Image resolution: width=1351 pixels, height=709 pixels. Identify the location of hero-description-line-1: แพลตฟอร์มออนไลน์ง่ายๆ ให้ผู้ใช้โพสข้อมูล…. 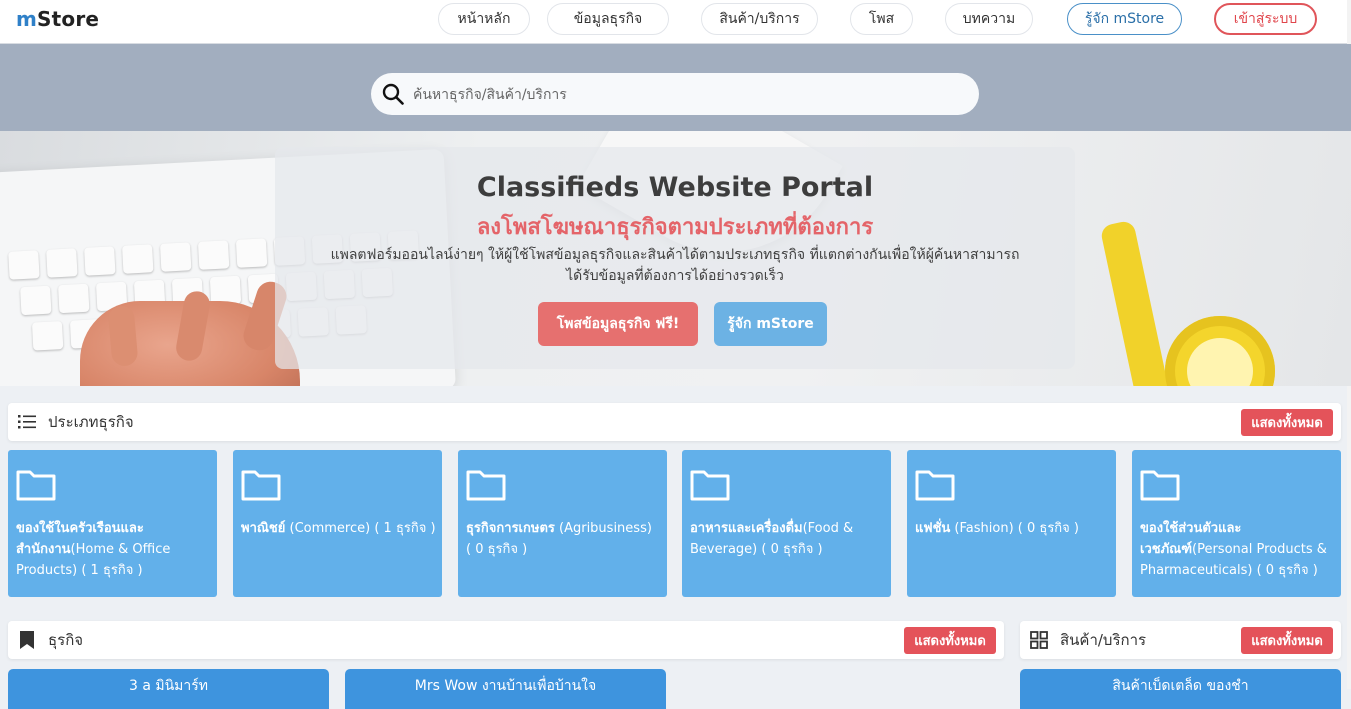
(675, 255).